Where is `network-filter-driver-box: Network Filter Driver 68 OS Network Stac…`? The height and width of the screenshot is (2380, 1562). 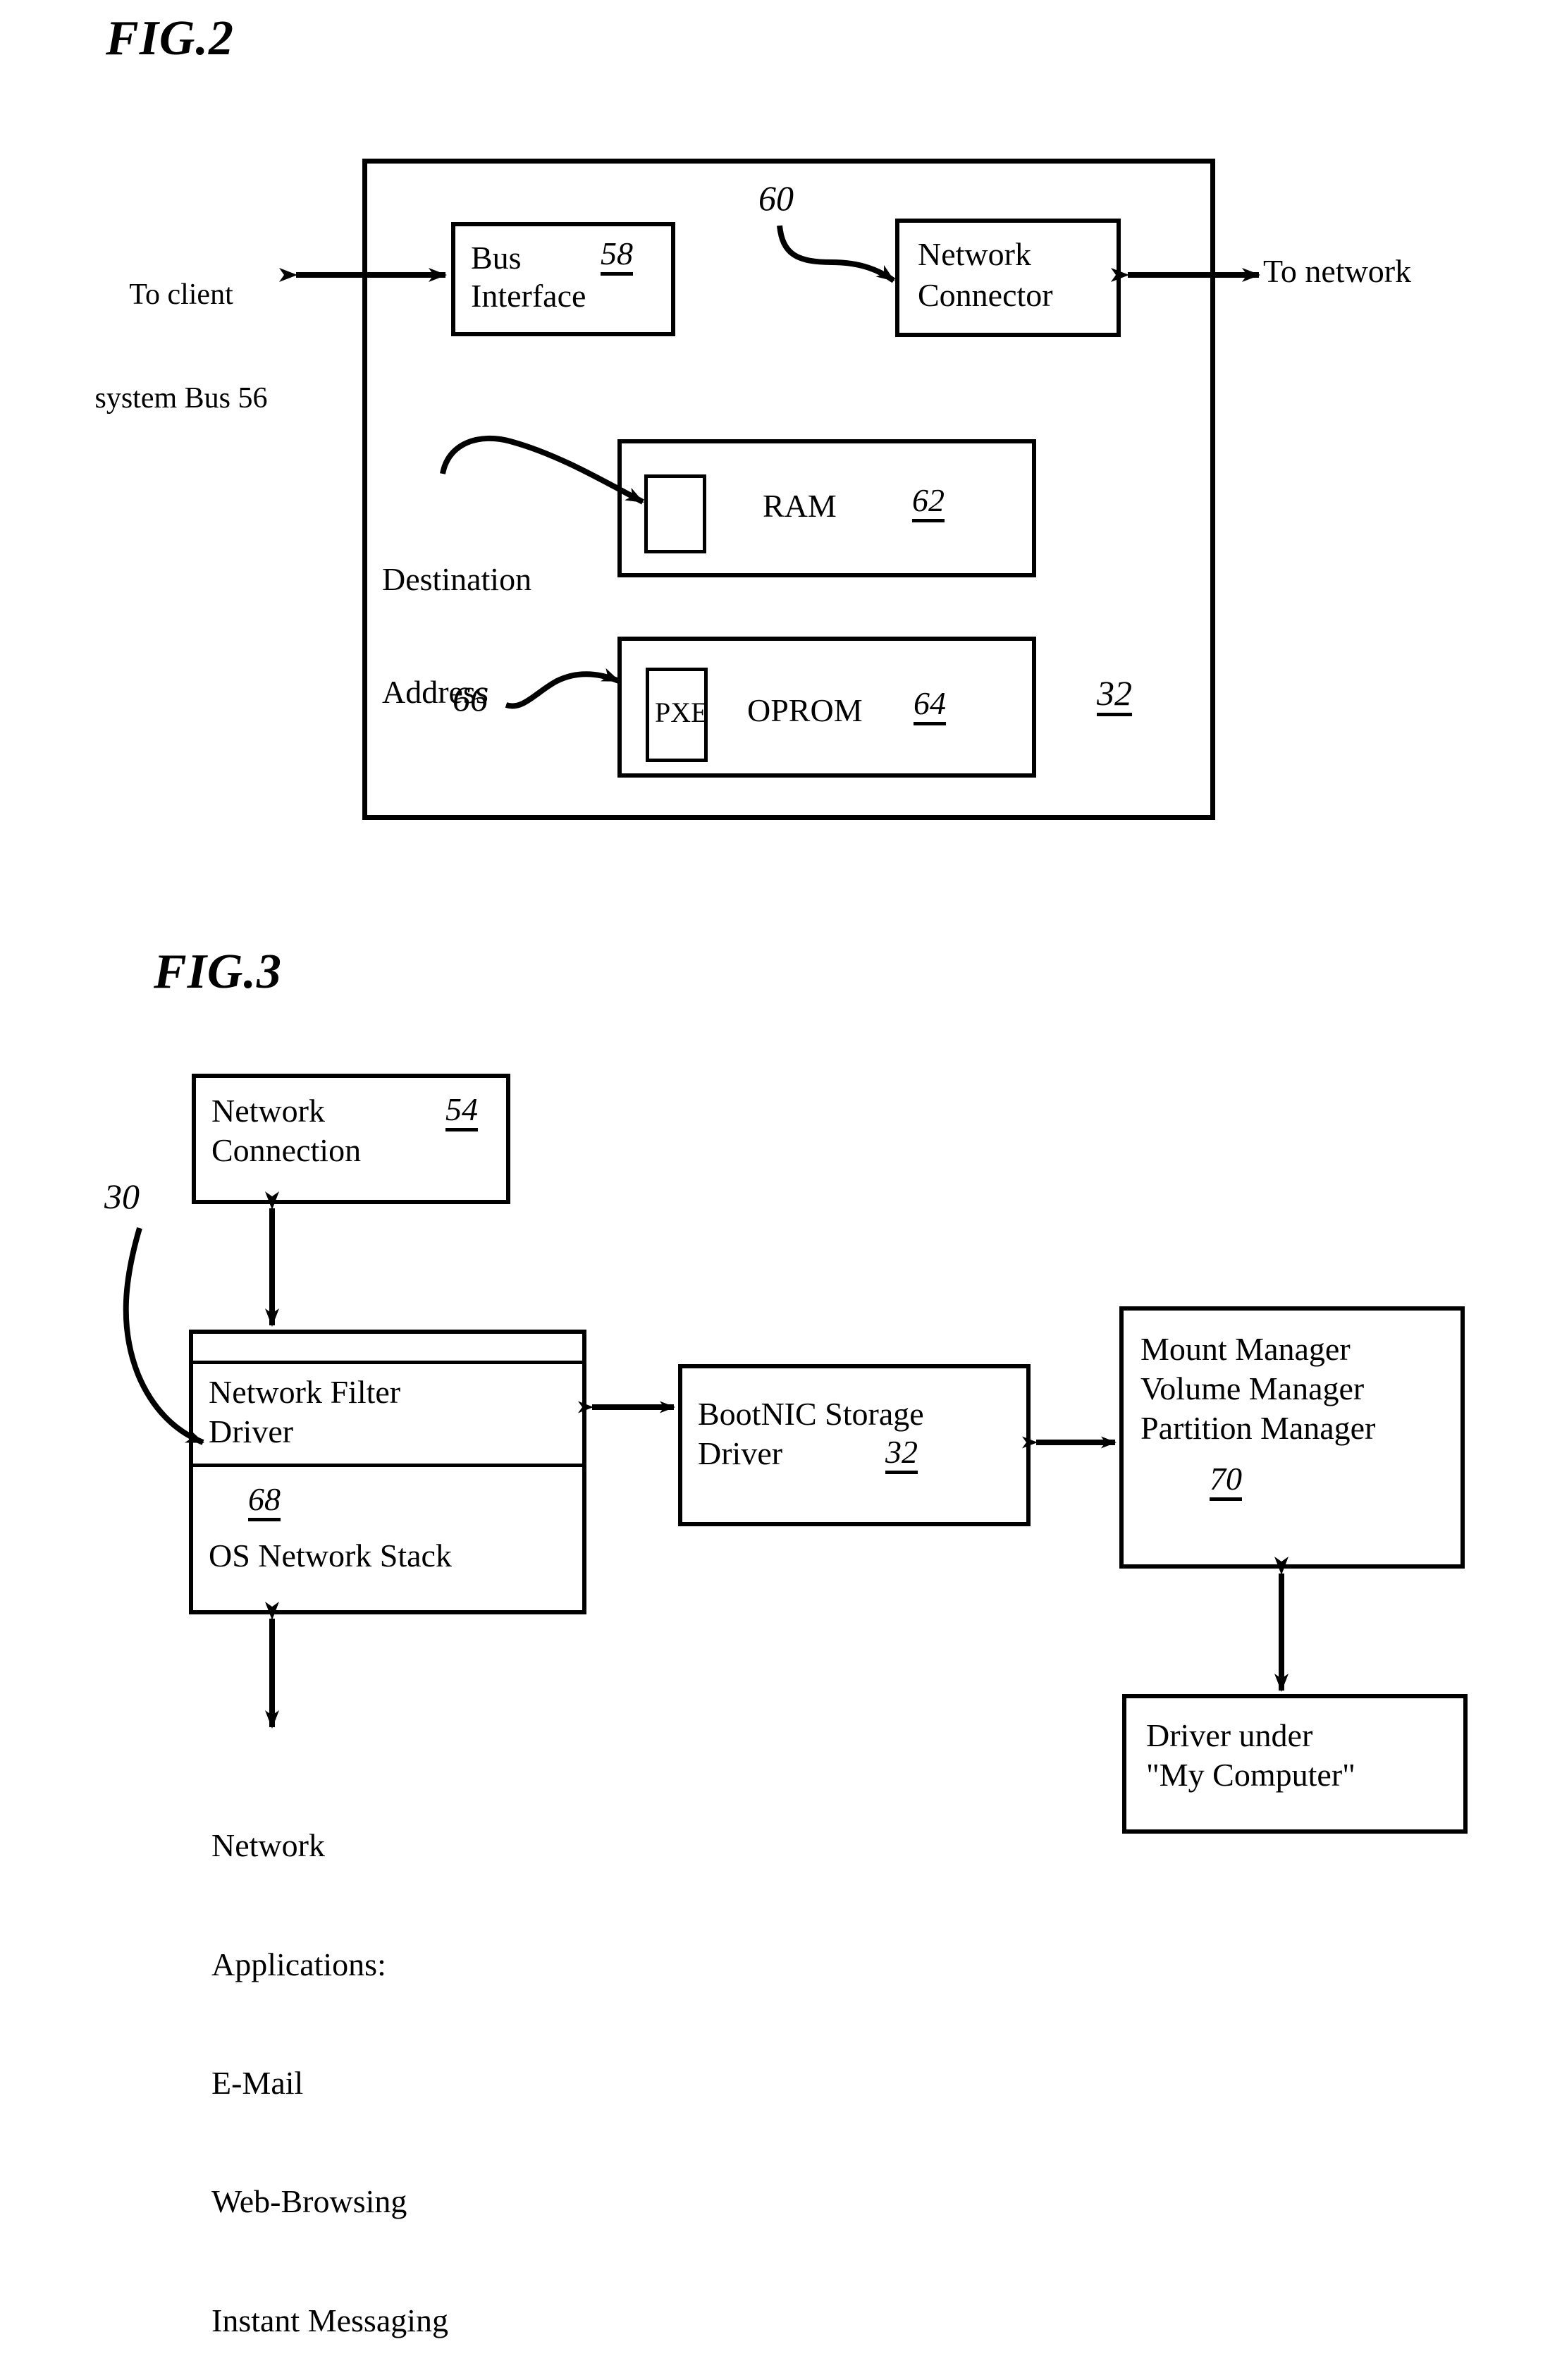
network-filter-driver-box: Network Filter Driver 68 OS Network Stac… is located at coordinates (387, 1472).